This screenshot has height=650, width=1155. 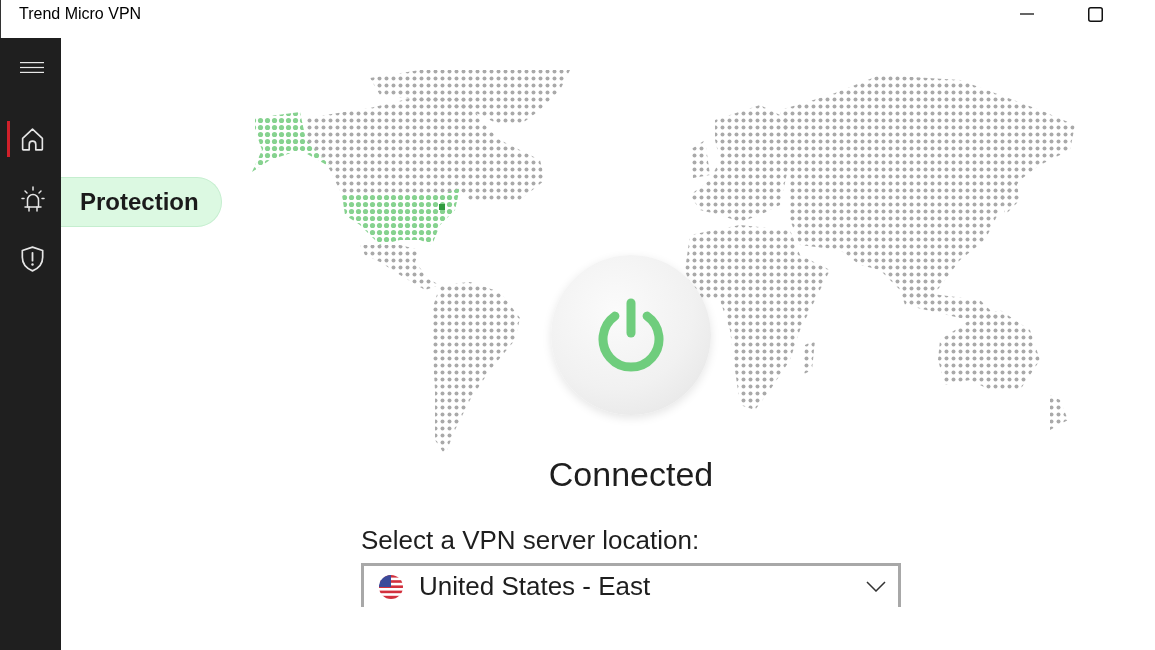 I want to click on location-label: Select a VPN server location:, so click(x=531, y=540).